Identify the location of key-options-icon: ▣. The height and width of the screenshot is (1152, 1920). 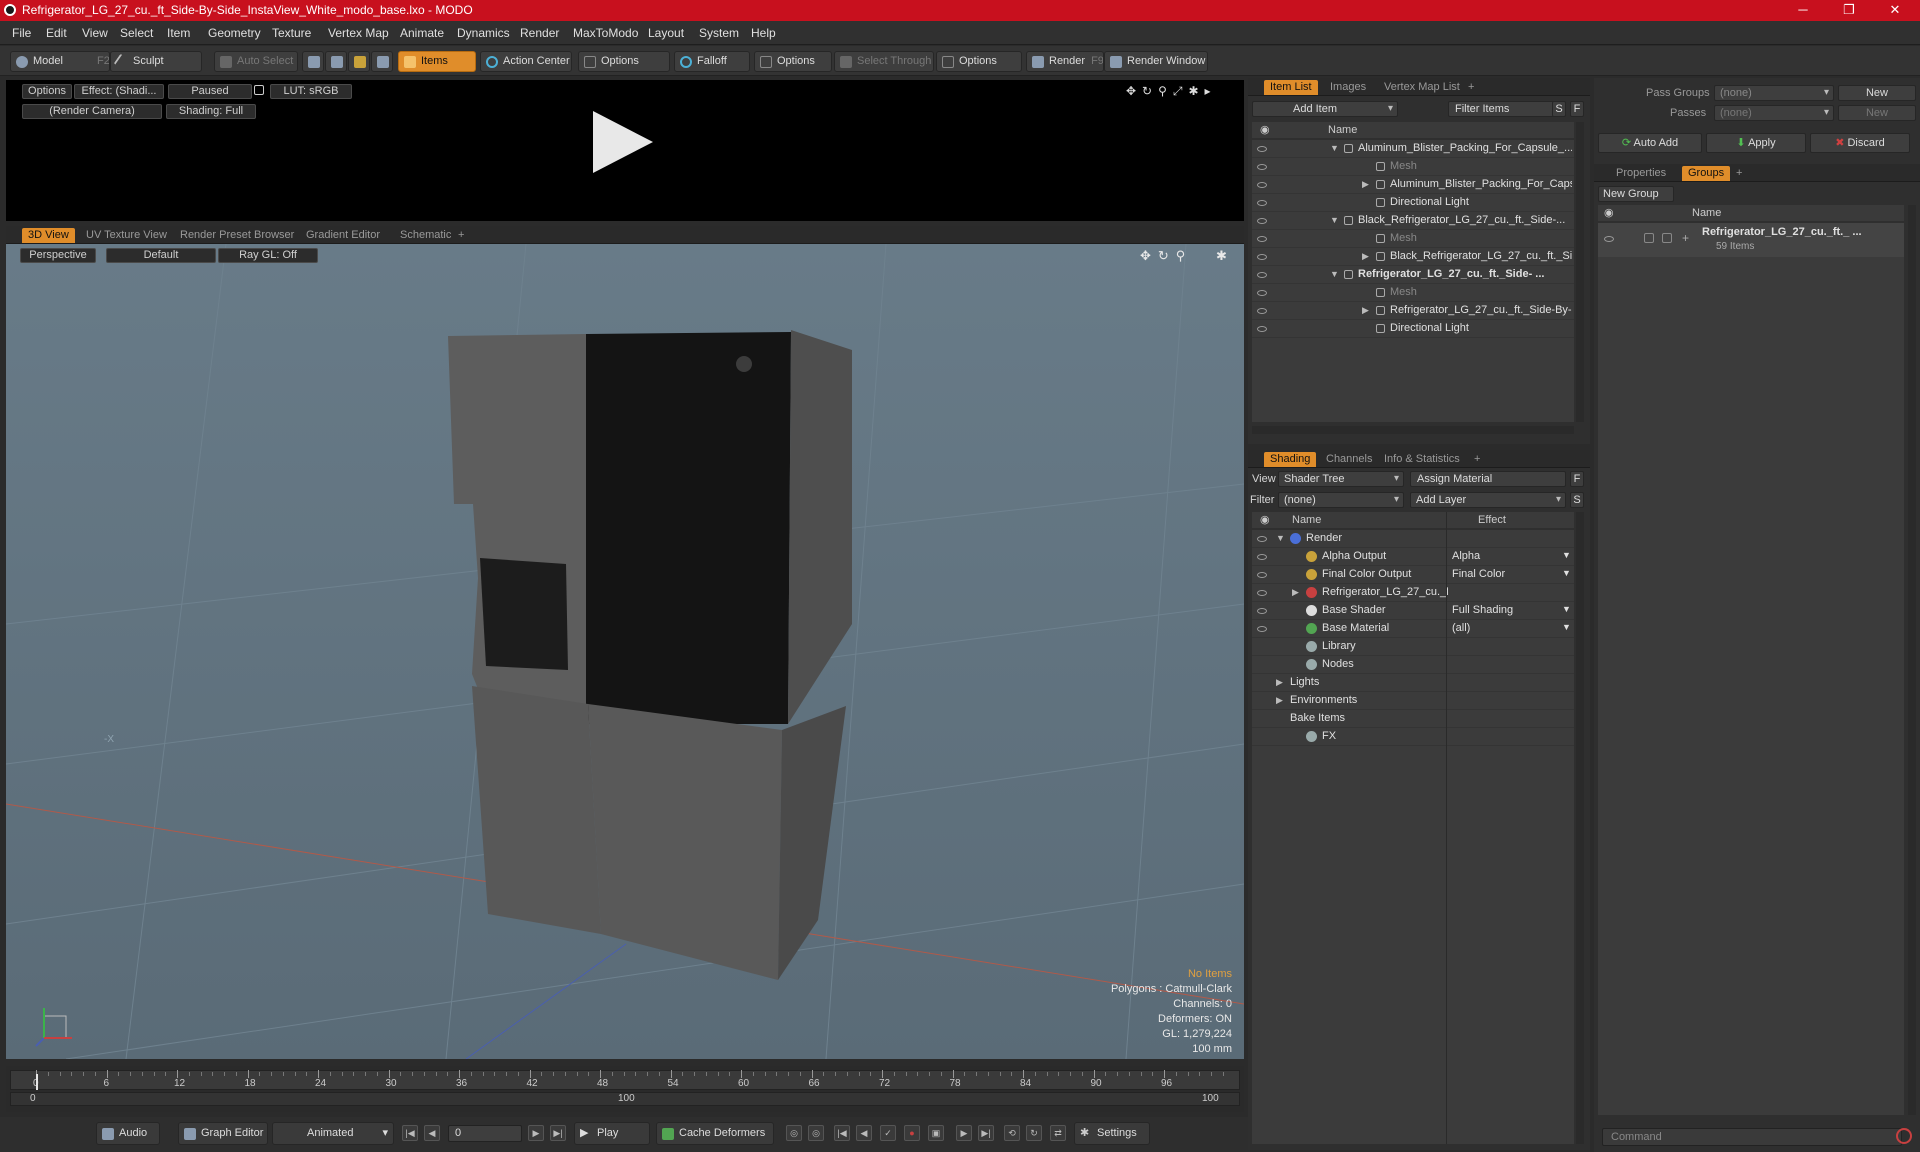
(936, 1133).